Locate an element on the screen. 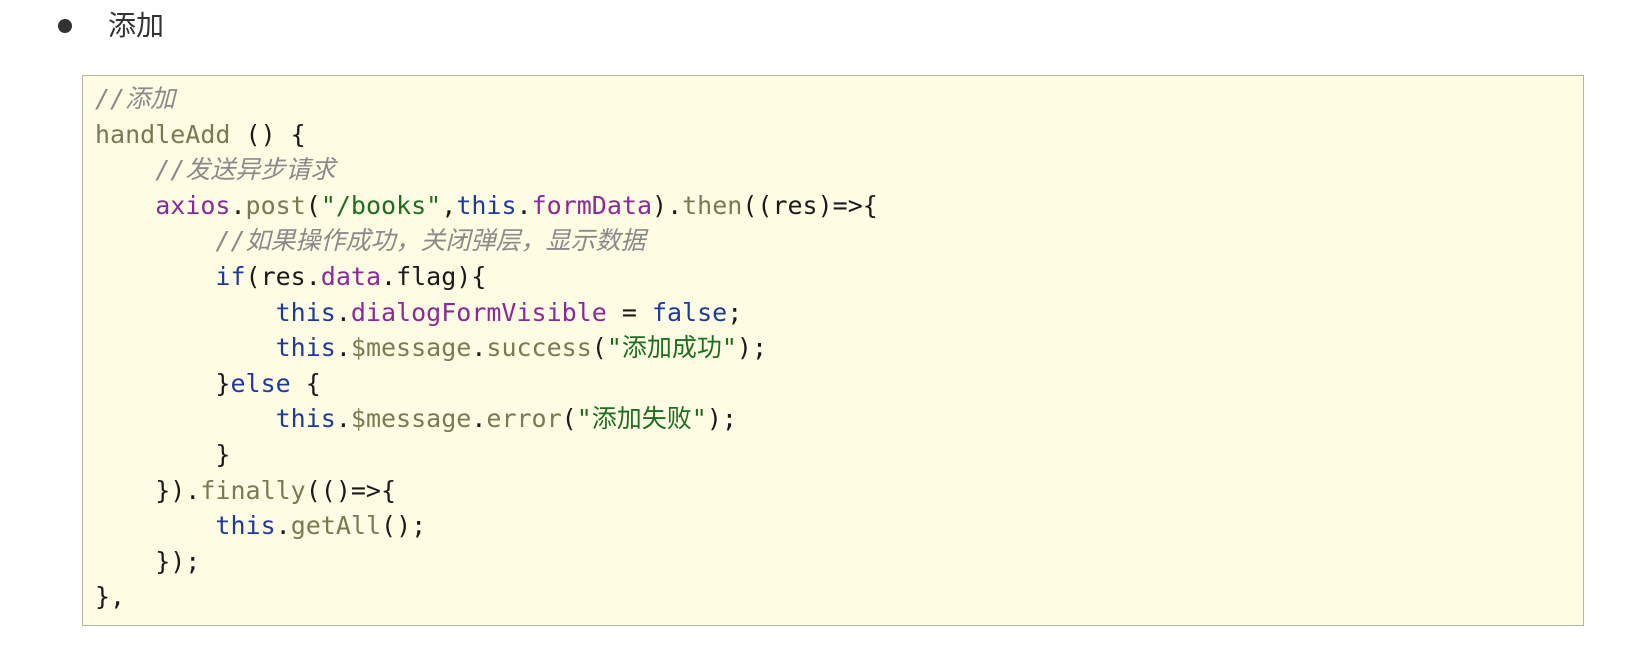 This screenshot has width=1625, height=648. code-token-plain: ((res)=>{ is located at coordinates (810, 205).